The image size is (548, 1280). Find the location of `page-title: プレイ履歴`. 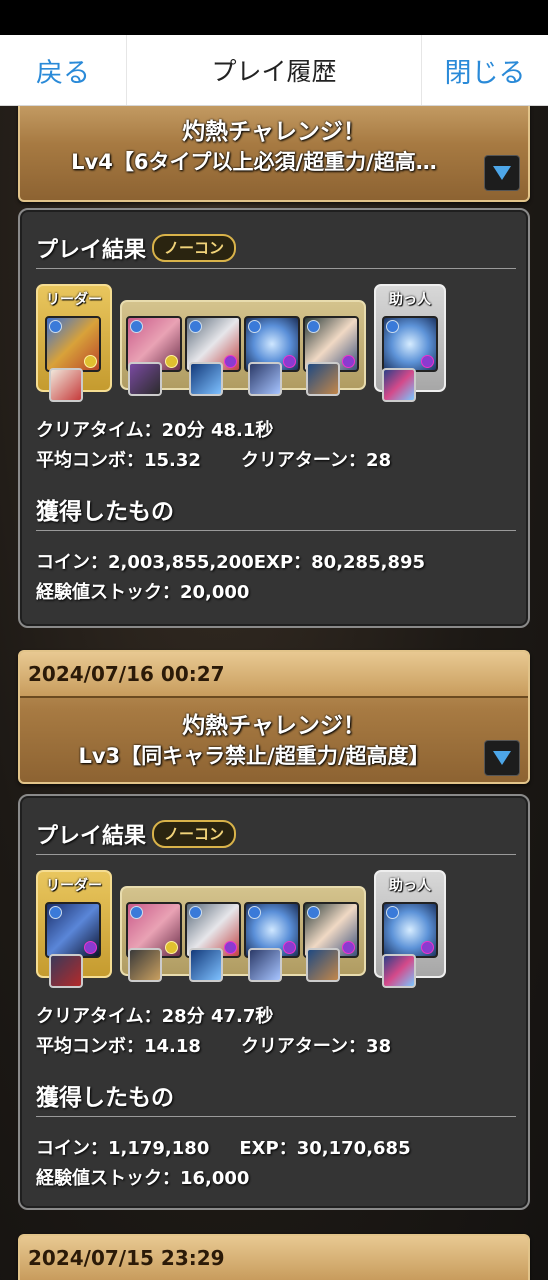

page-title: プレイ履歴 is located at coordinates (274, 70).